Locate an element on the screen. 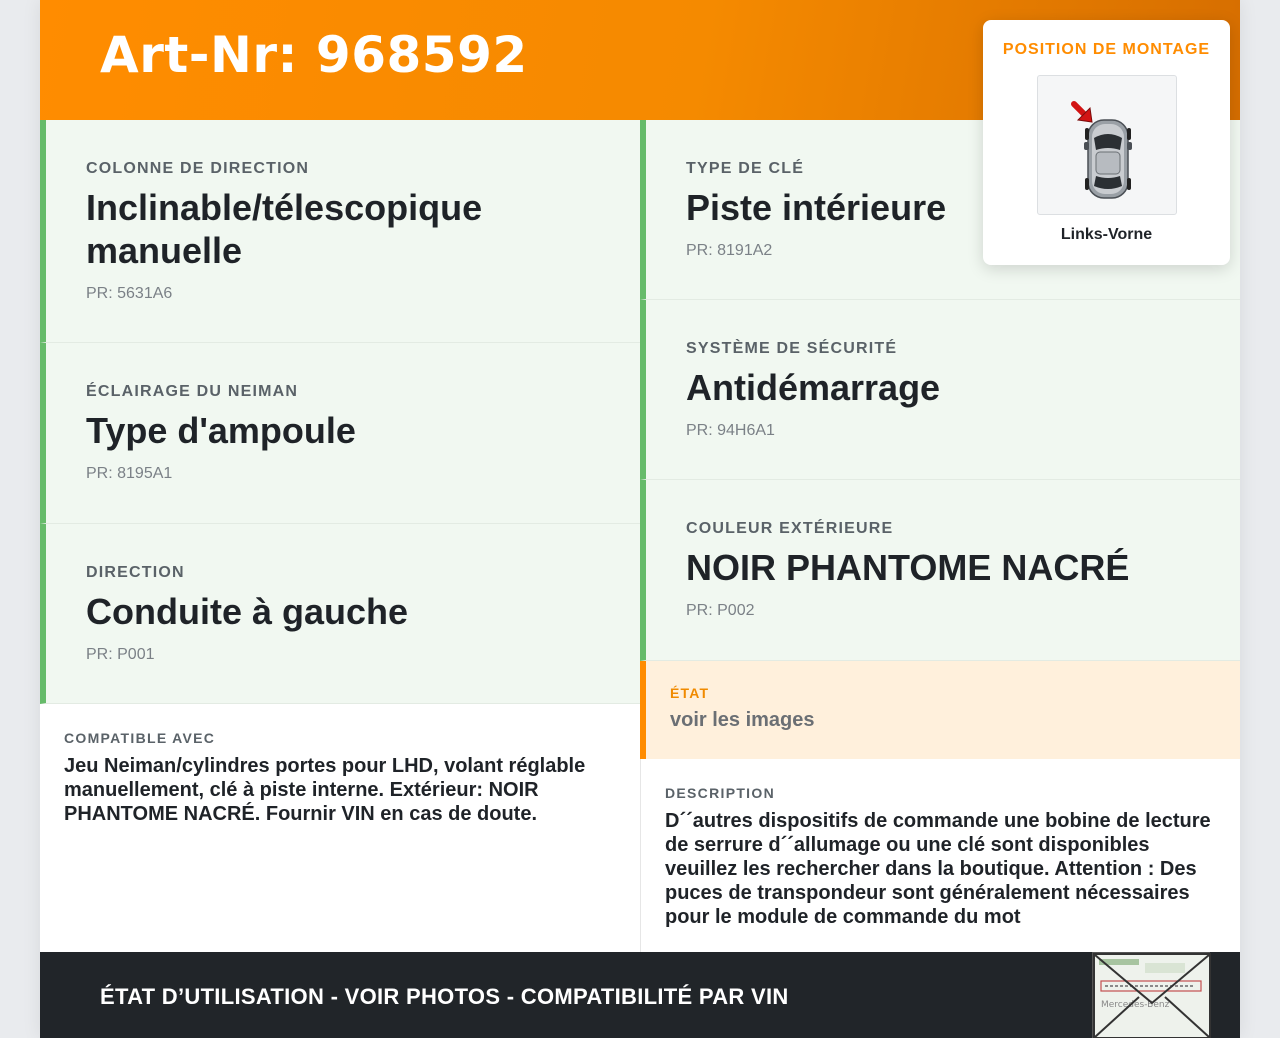 The height and width of the screenshot is (1038, 1280). mounting-position-card: POSITION DE MONTAGE Links-Vorne is located at coordinates (1106, 142).